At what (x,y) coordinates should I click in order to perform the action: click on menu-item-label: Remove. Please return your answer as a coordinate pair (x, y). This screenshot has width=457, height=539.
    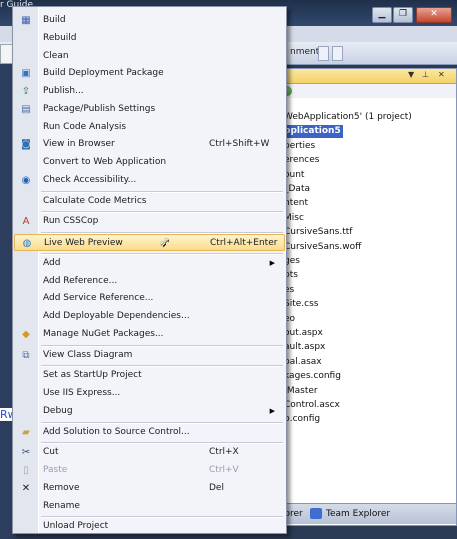
    Looking at the image, I should click on (61, 487).